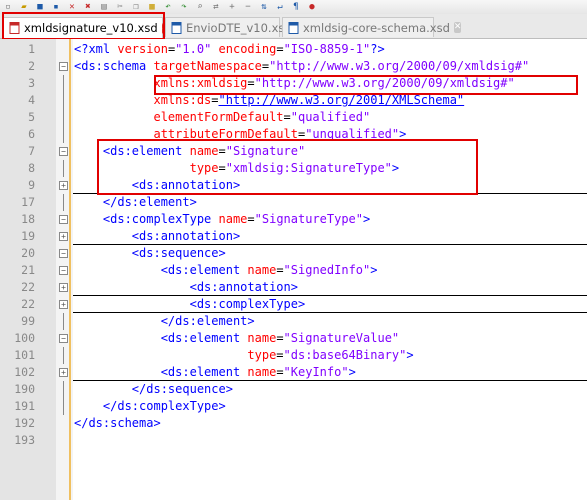  I want to click on code-token: xml, so click(103, 49).